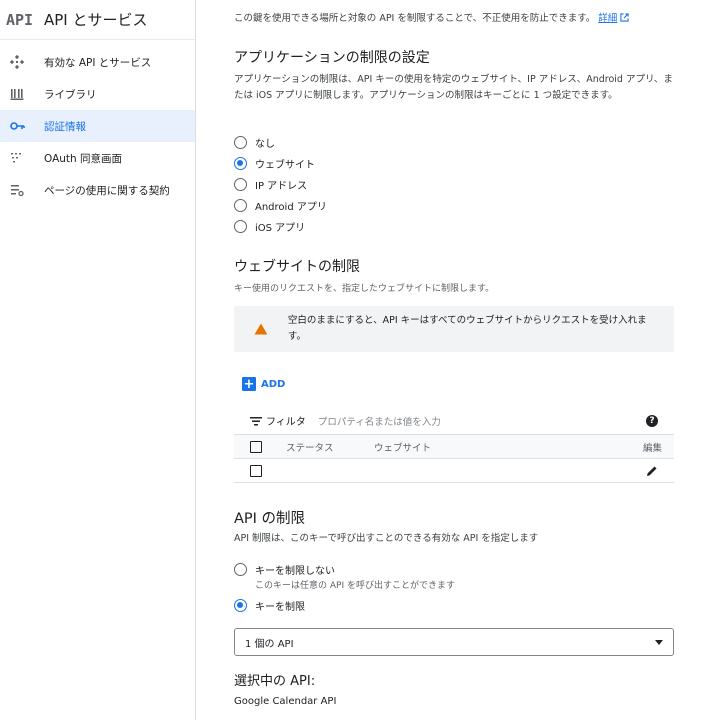 The height and width of the screenshot is (720, 720). What do you see at coordinates (454, 642) in the screenshot?
I see `api-select-dropdown: 1 個の API` at bounding box center [454, 642].